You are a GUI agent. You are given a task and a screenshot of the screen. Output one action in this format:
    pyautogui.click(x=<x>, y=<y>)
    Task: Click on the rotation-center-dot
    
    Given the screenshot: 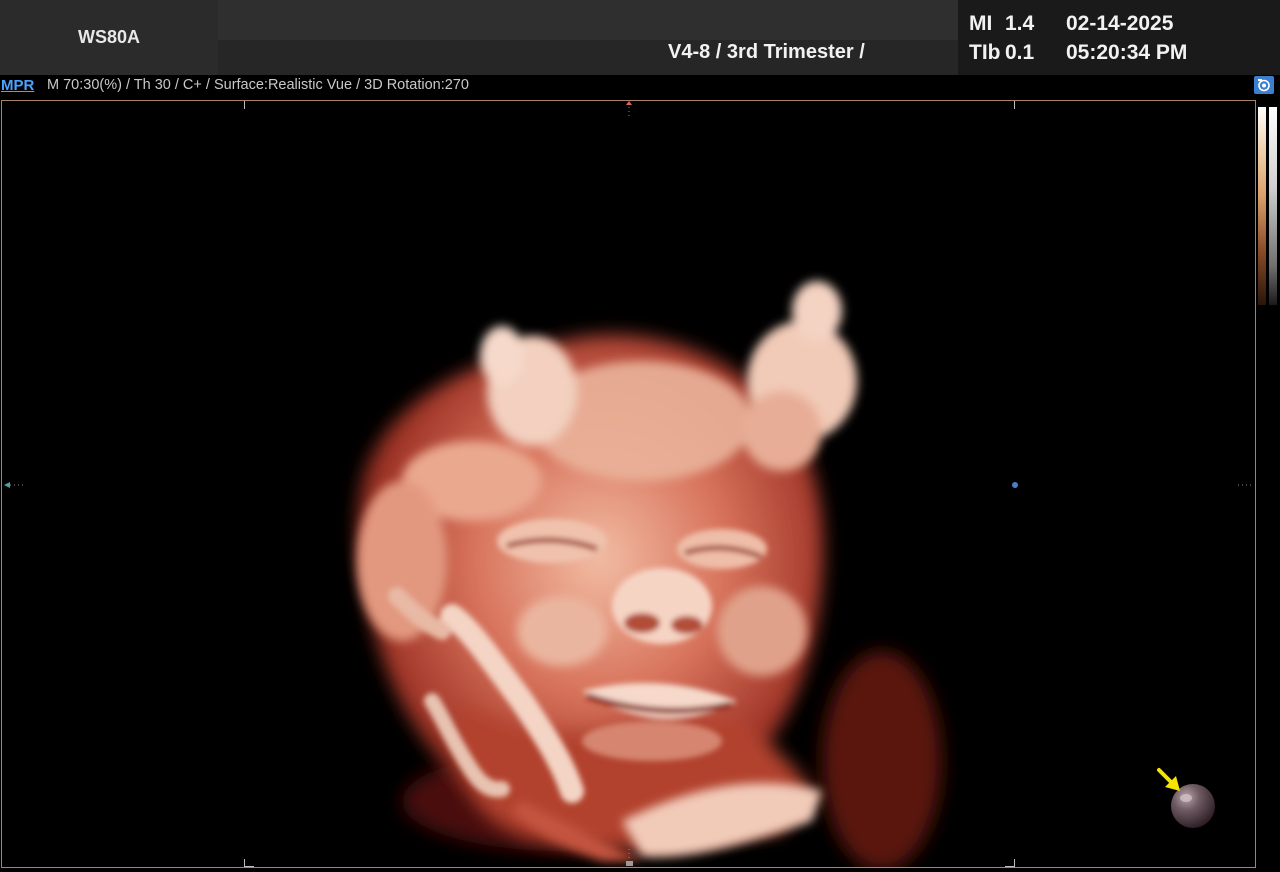 What is the action you would take?
    pyautogui.click(x=1015, y=485)
    